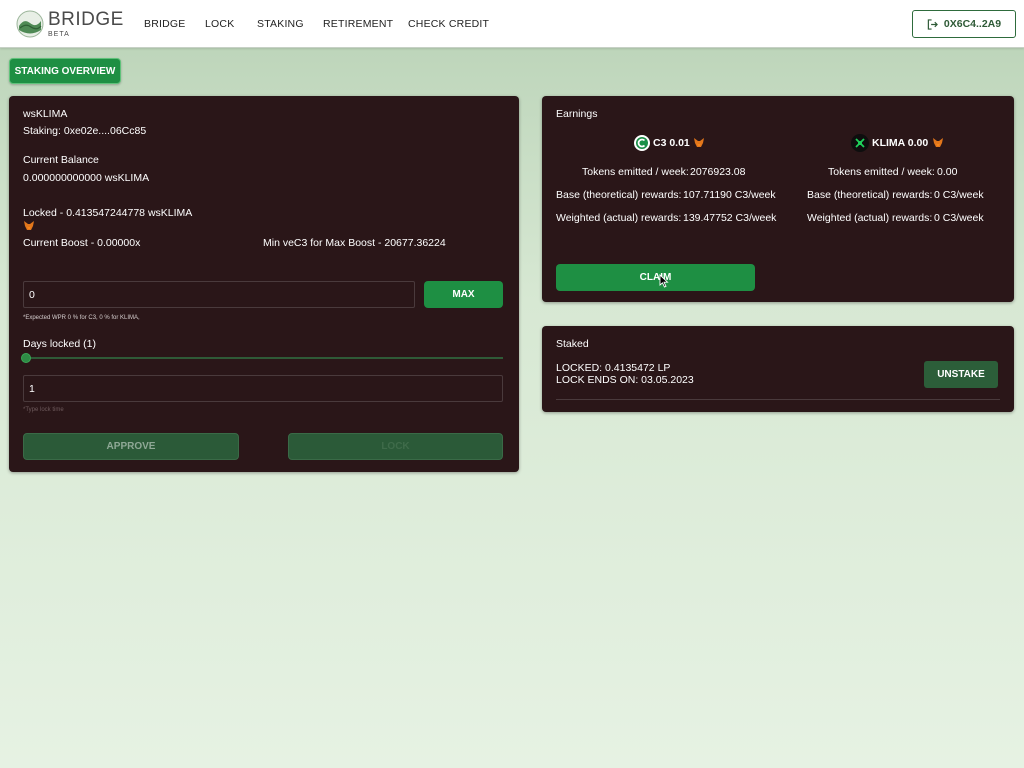 Image resolution: width=1024 pixels, height=768 pixels. Describe the element at coordinates (972, 24) in the screenshot. I see `wallet-address: 0X6C4..2A9` at that location.